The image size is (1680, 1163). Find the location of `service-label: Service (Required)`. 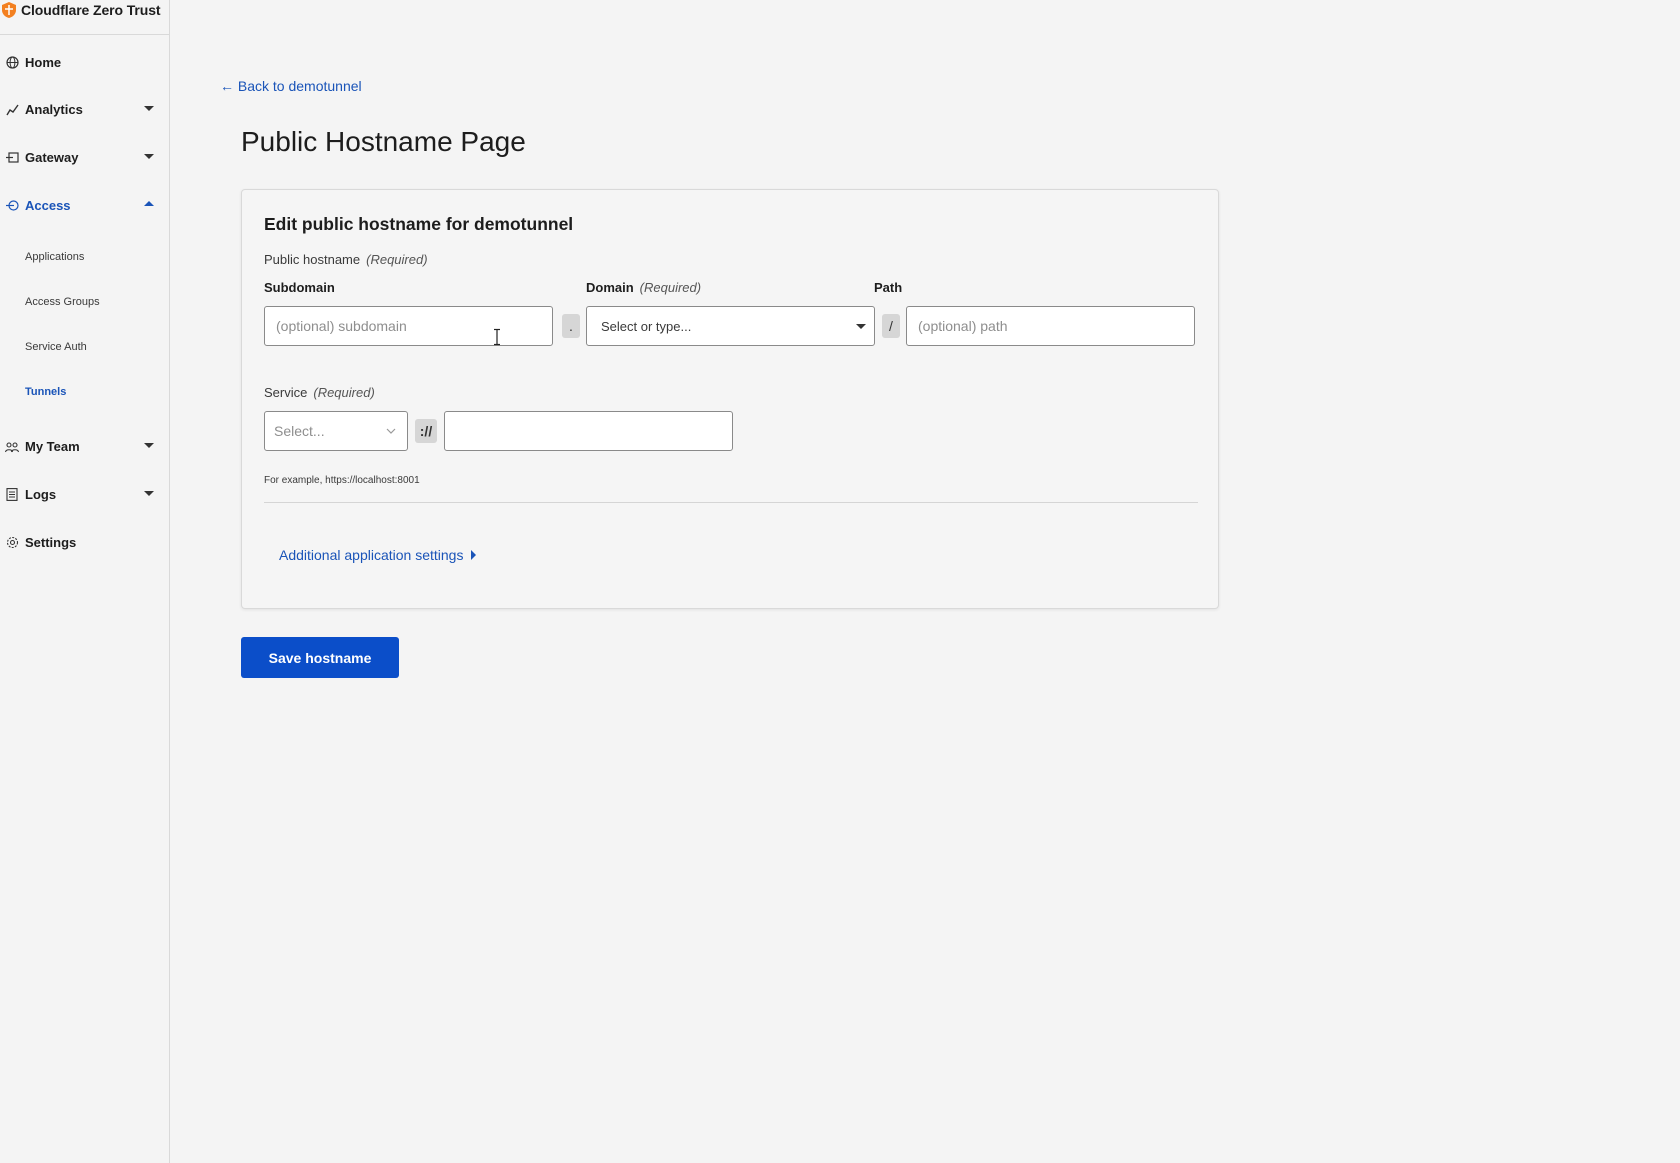

service-label: Service (Required) is located at coordinates (319, 392).